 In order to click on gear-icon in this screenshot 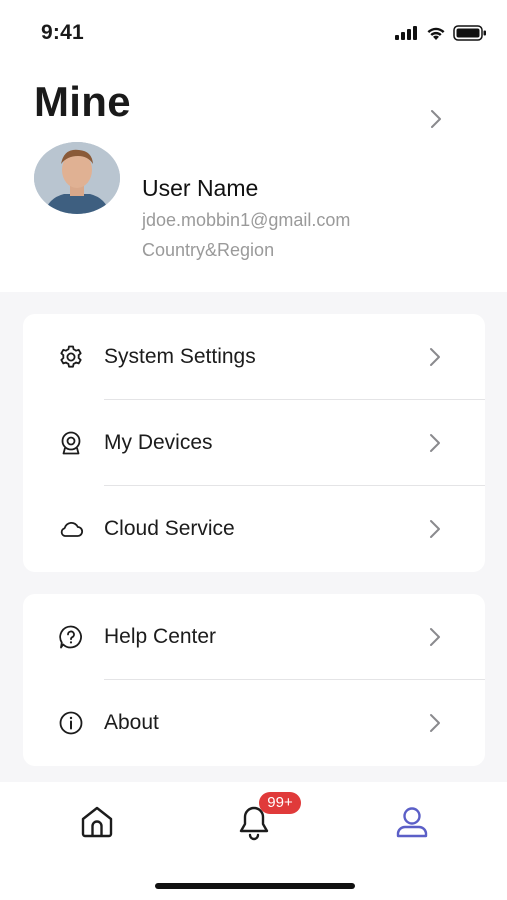, I will do `click(71, 356)`.